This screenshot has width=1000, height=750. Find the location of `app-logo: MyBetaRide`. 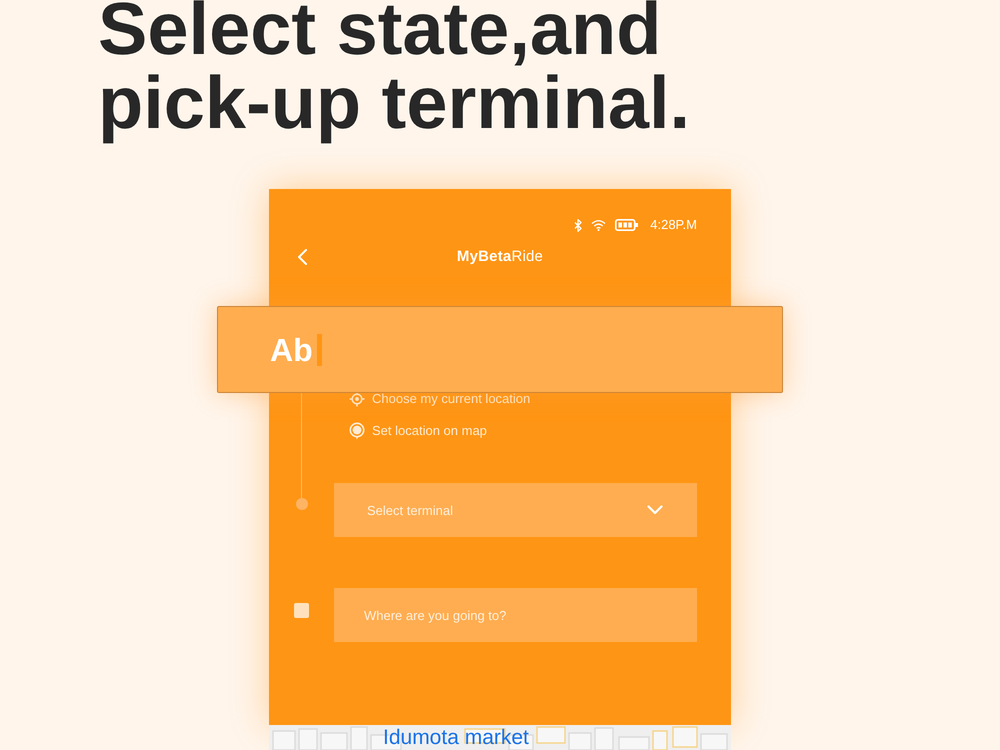

app-logo: MyBetaRide is located at coordinates (500, 257).